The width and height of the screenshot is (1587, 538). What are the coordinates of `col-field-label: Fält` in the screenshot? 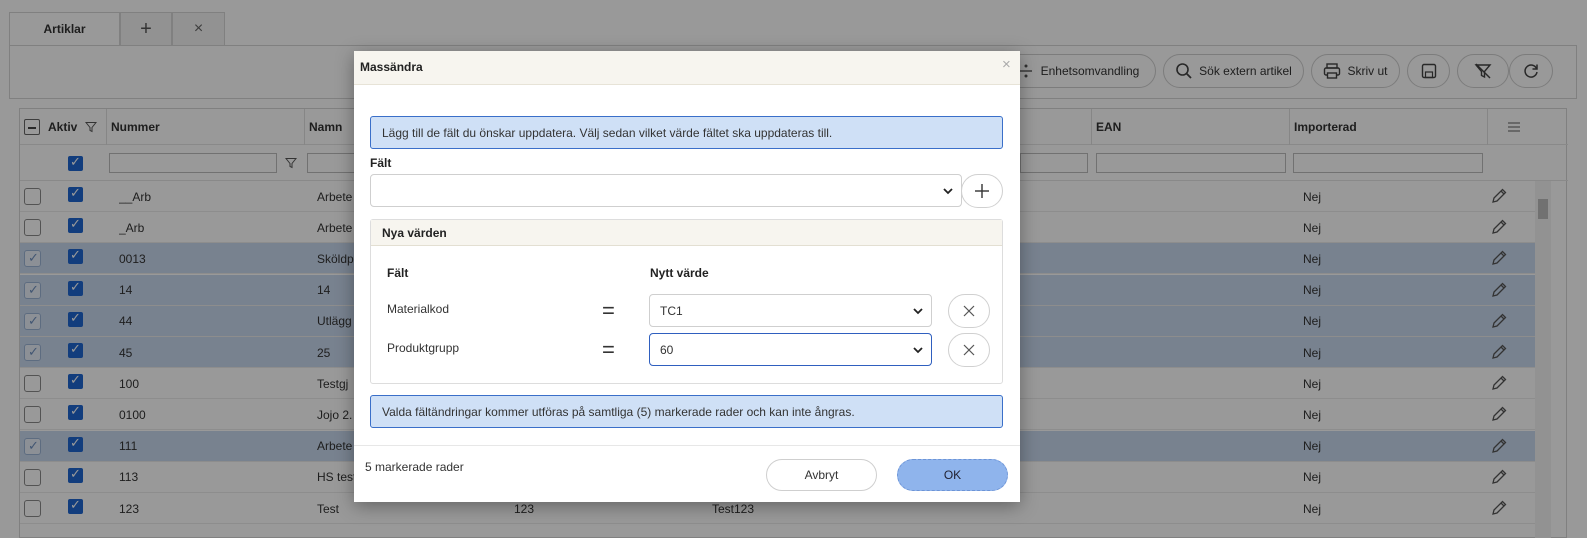 It's located at (398, 273).